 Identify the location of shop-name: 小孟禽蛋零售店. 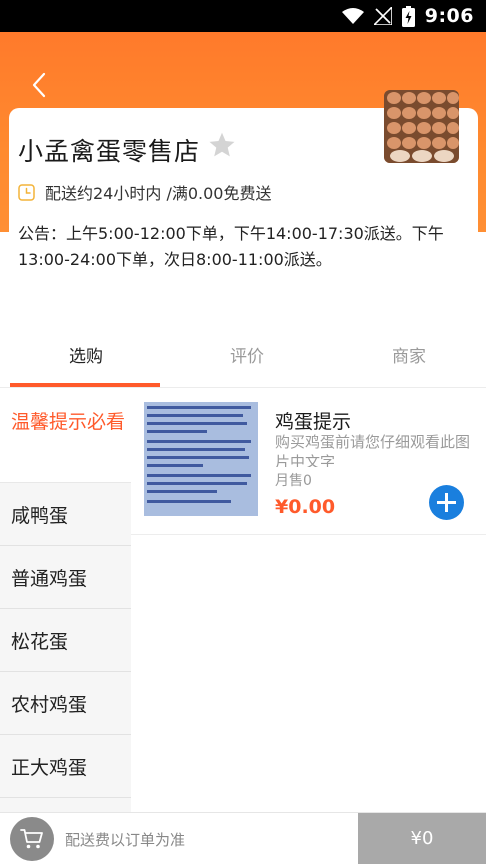
(109, 151).